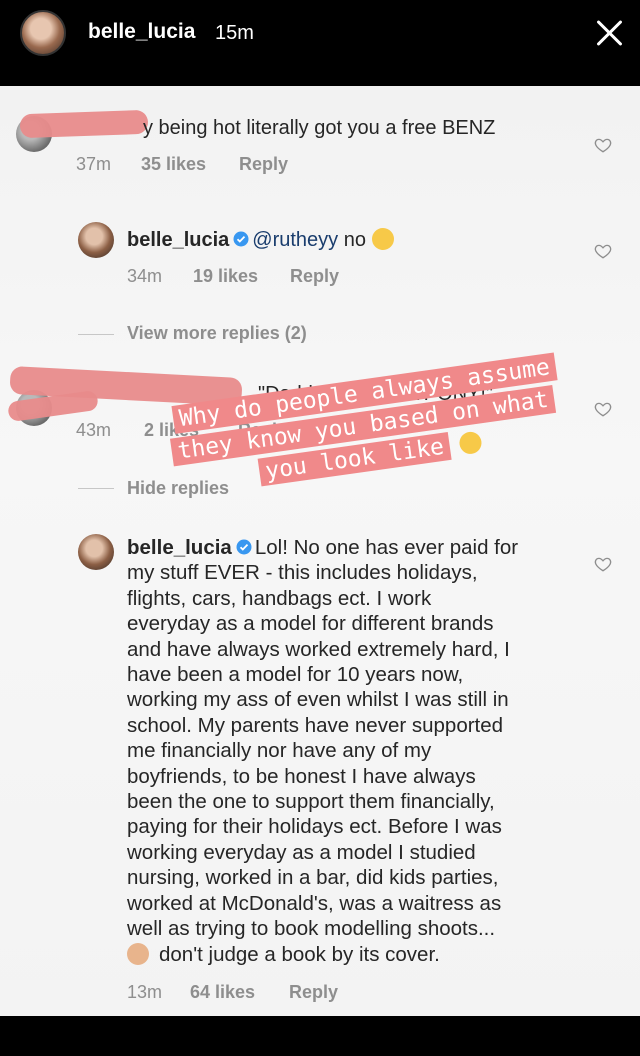  What do you see at coordinates (94, 430) in the screenshot?
I see `comment-time: 43m` at bounding box center [94, 430].